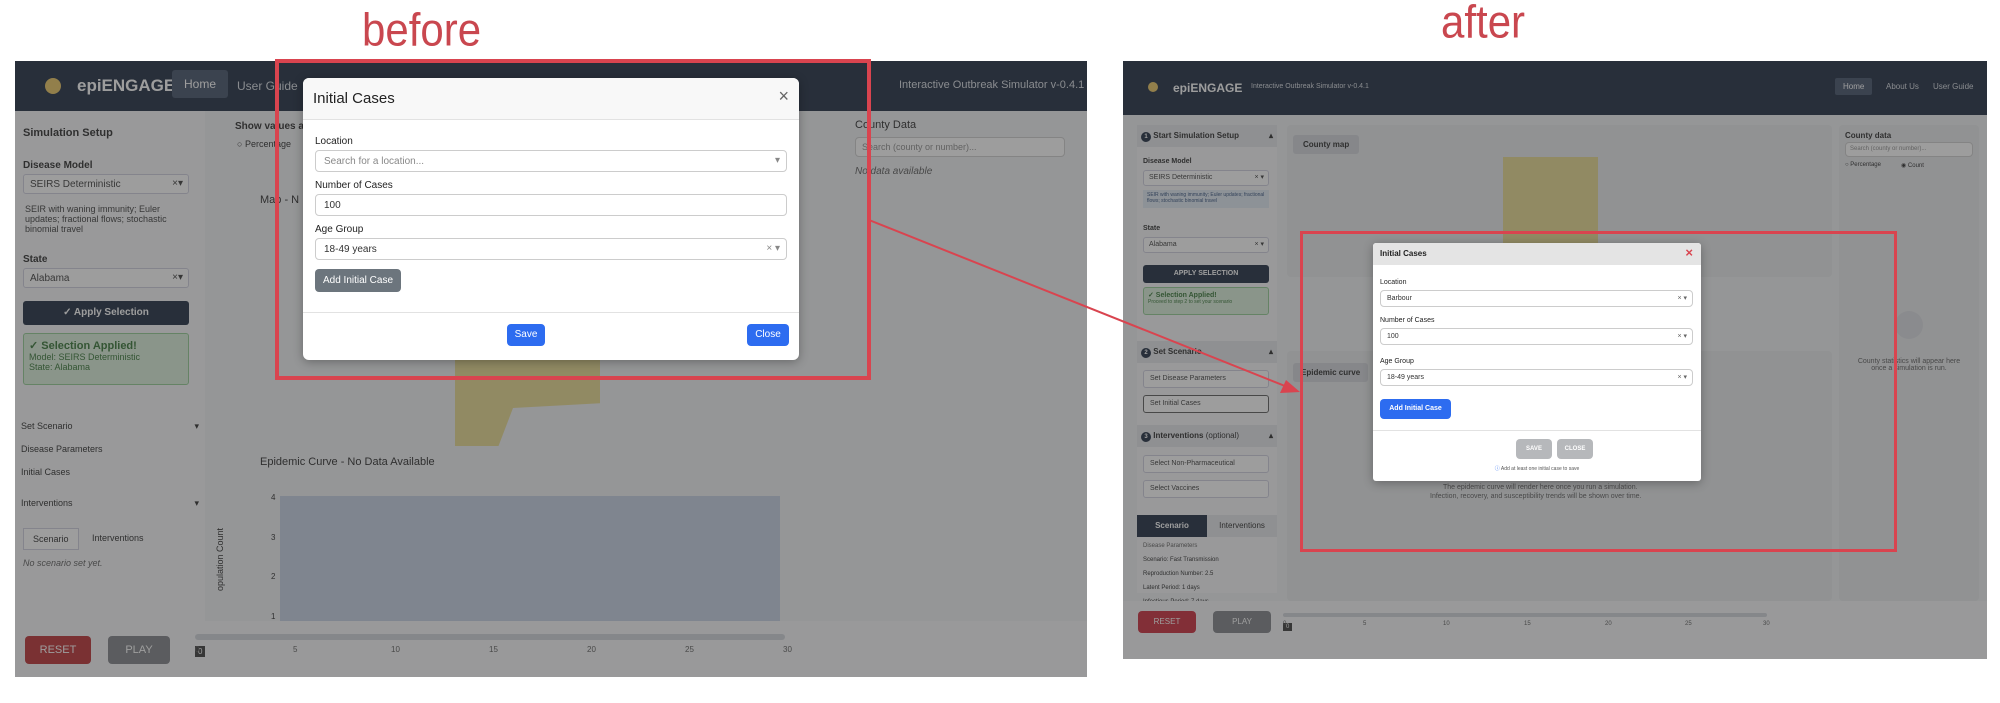  Describe the element at coordinates (422, 29) in the screenshot. I see `before-caption: before` at that location.